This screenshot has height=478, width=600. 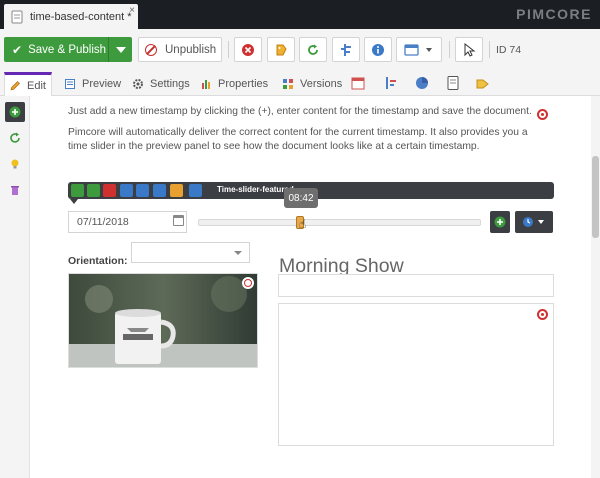 I want to click on rename-button, so click(x=281, y=49).